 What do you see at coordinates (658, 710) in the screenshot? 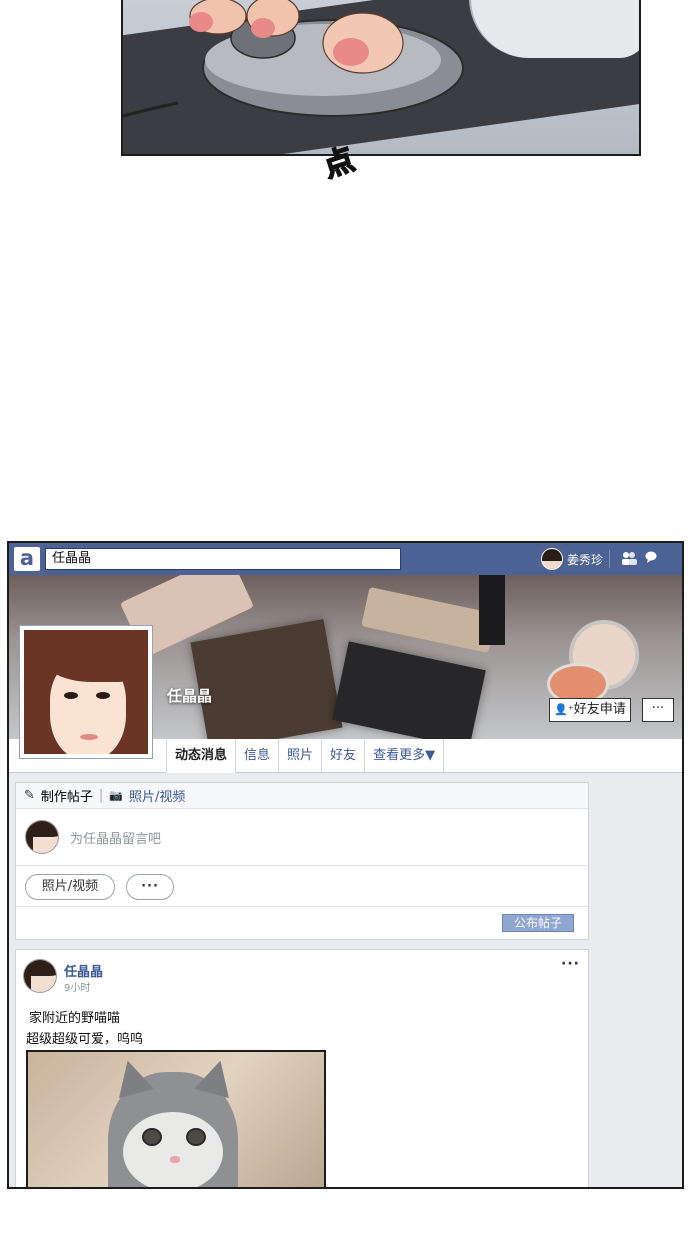
I see `profile-more-button: ···` at bounding box center [658, 710].